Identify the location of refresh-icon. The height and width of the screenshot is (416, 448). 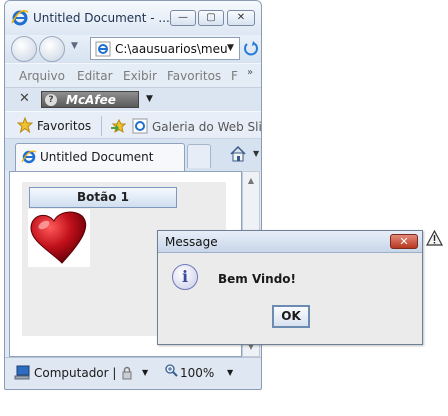
(251, 48).